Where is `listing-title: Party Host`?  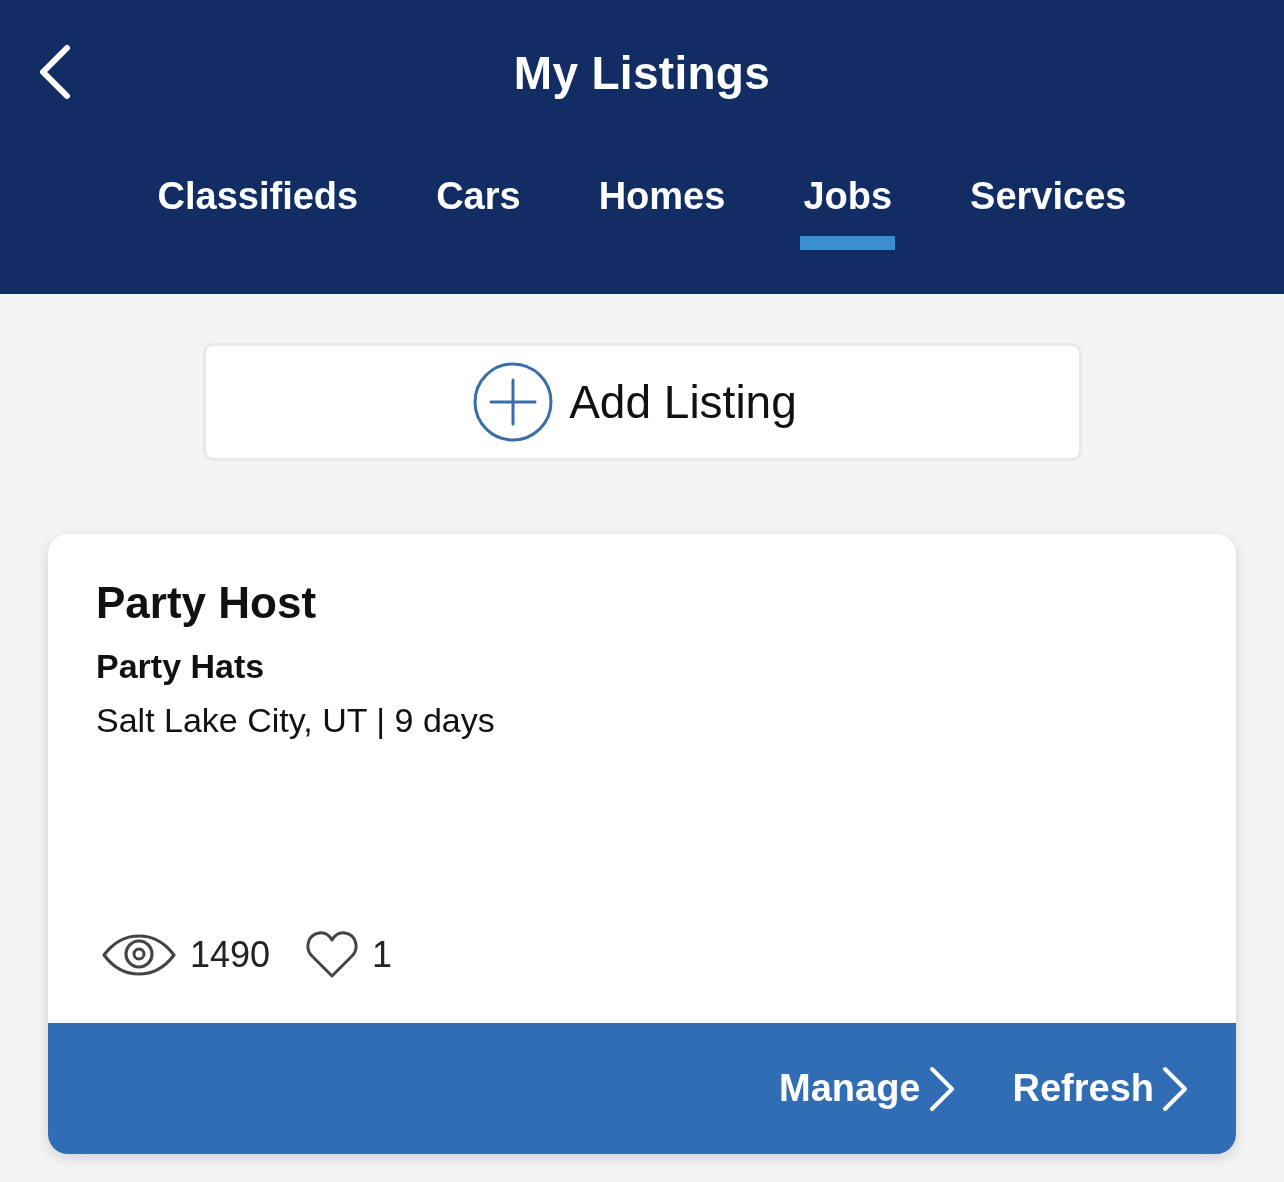 listing-title: Party Host is located at coordinates (206, 603).